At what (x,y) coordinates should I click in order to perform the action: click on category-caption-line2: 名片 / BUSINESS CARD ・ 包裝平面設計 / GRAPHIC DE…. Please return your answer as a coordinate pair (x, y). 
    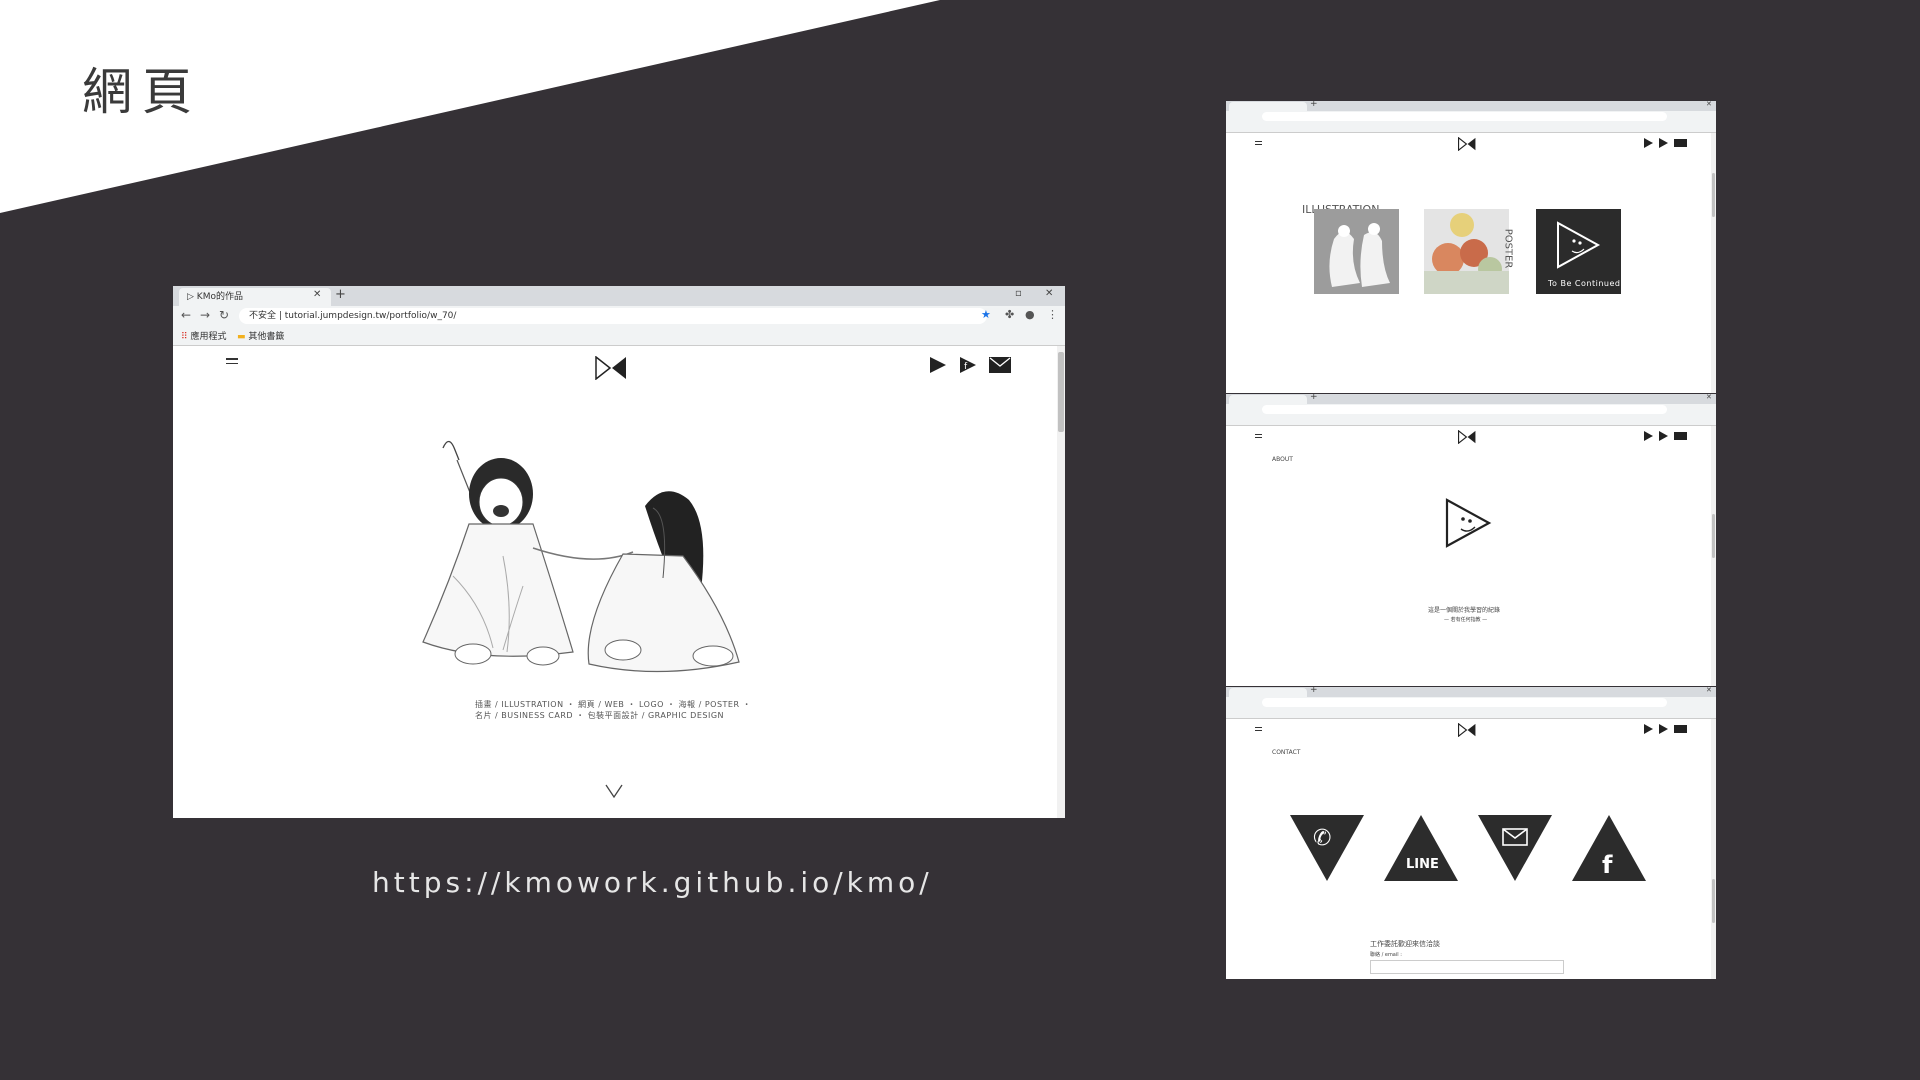
    Looking at the image, I should click on (600, 715).